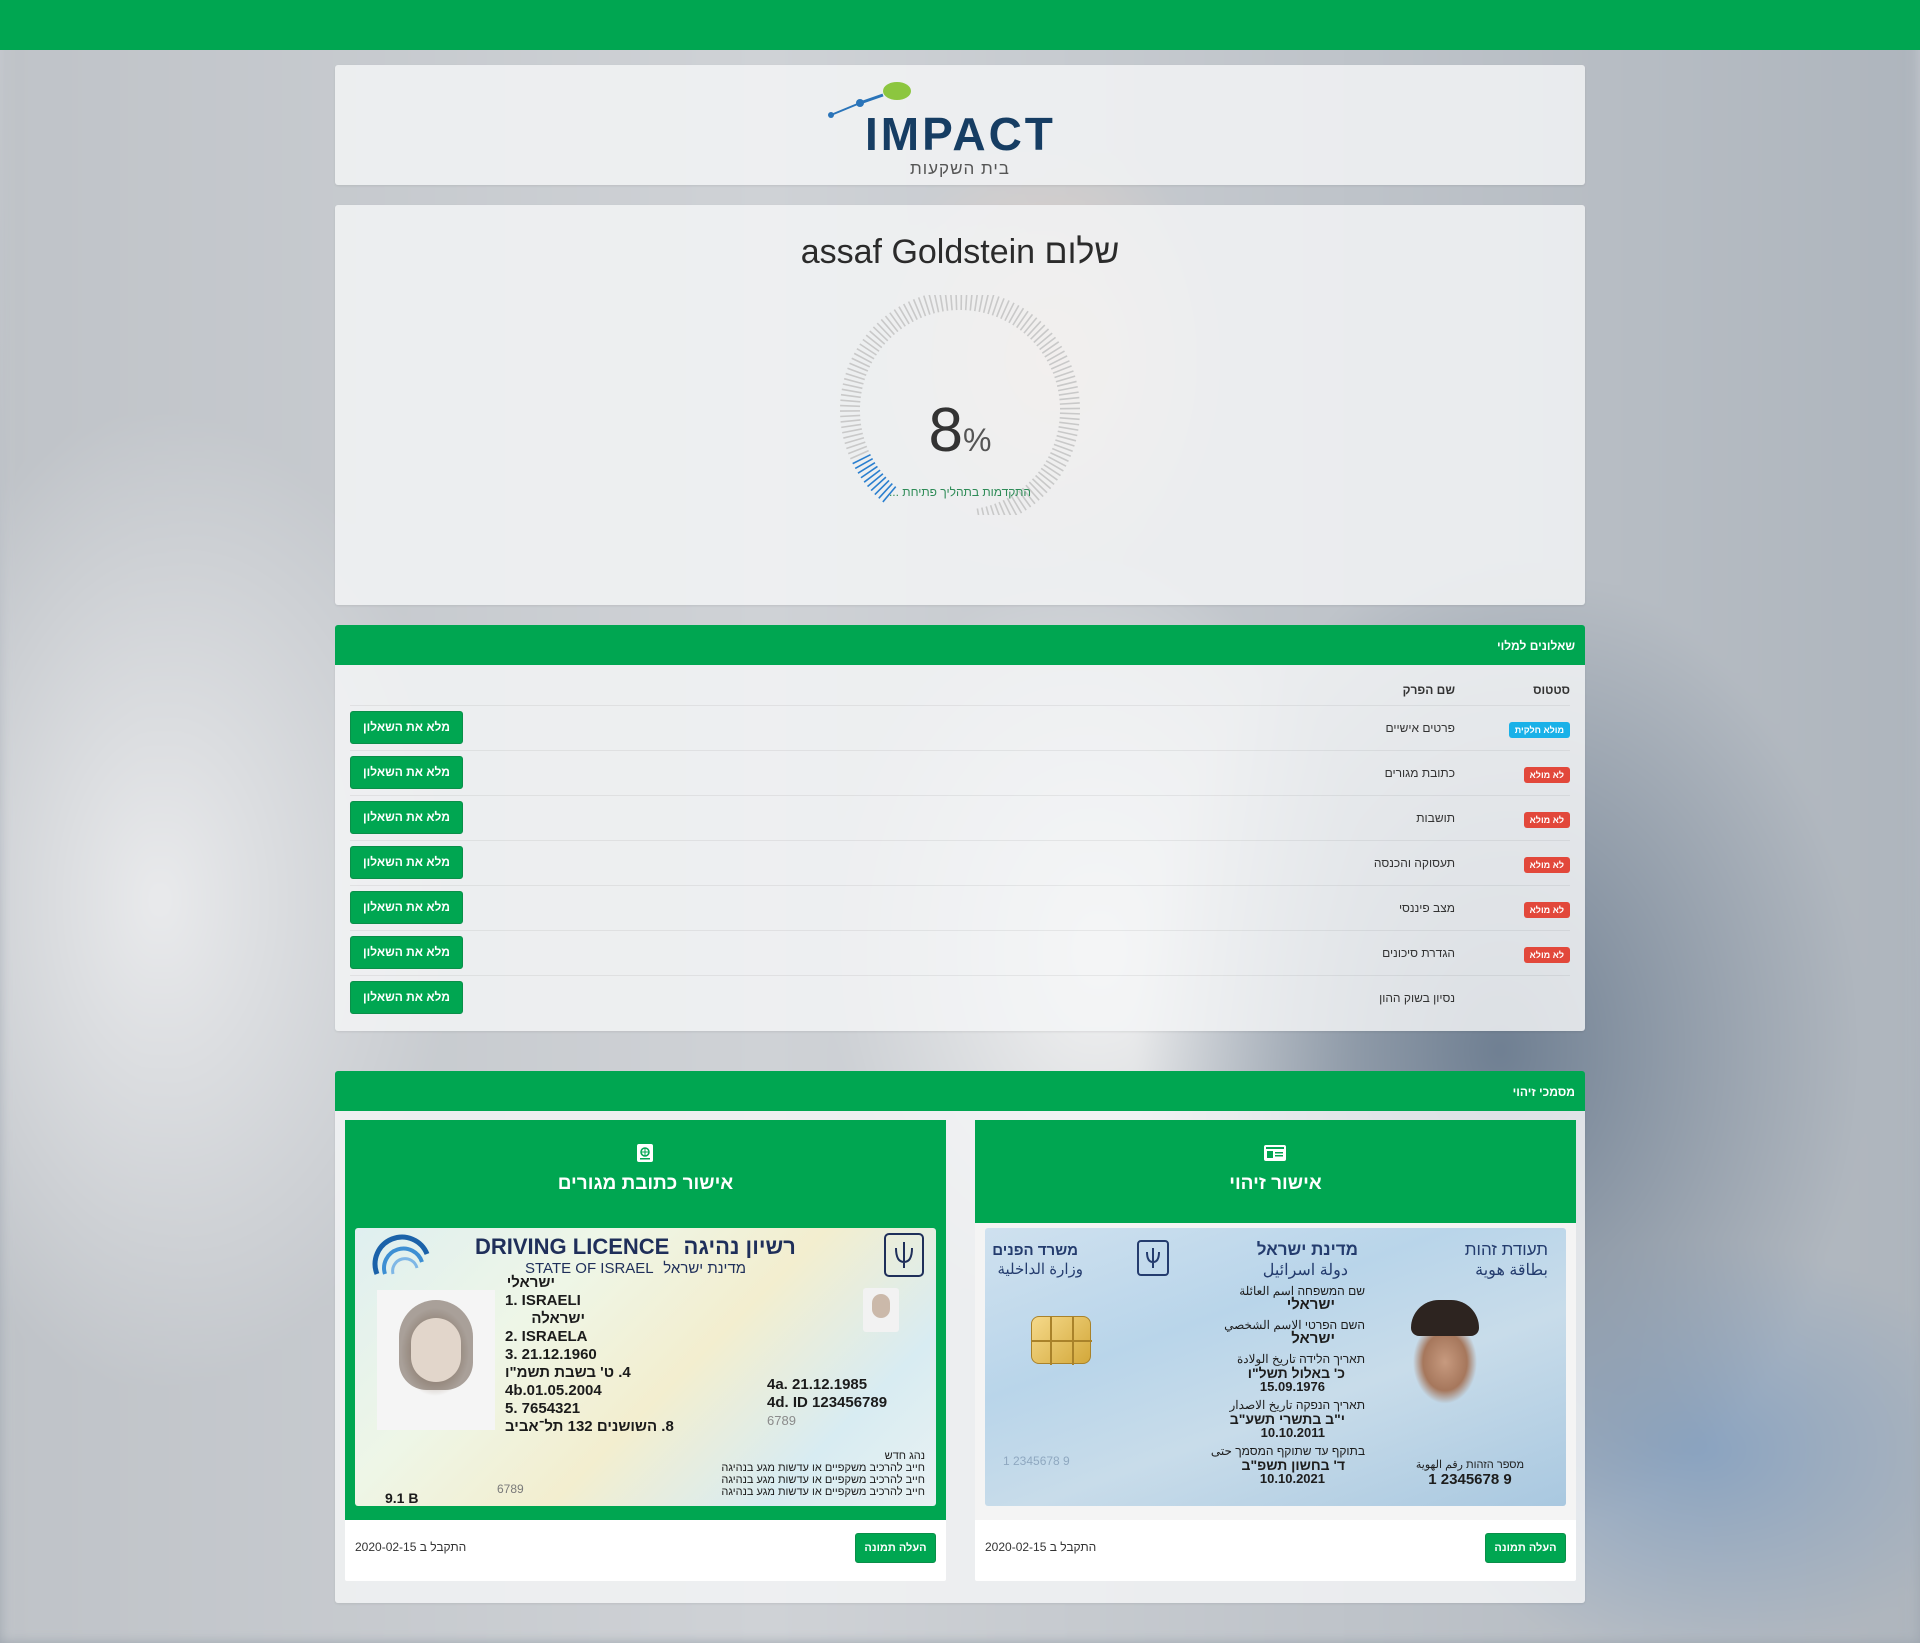  What do you see at coordinates (510, 1489) in the screenshot?
I see `licence-code: 6789` at bounding box center [510, 1489].